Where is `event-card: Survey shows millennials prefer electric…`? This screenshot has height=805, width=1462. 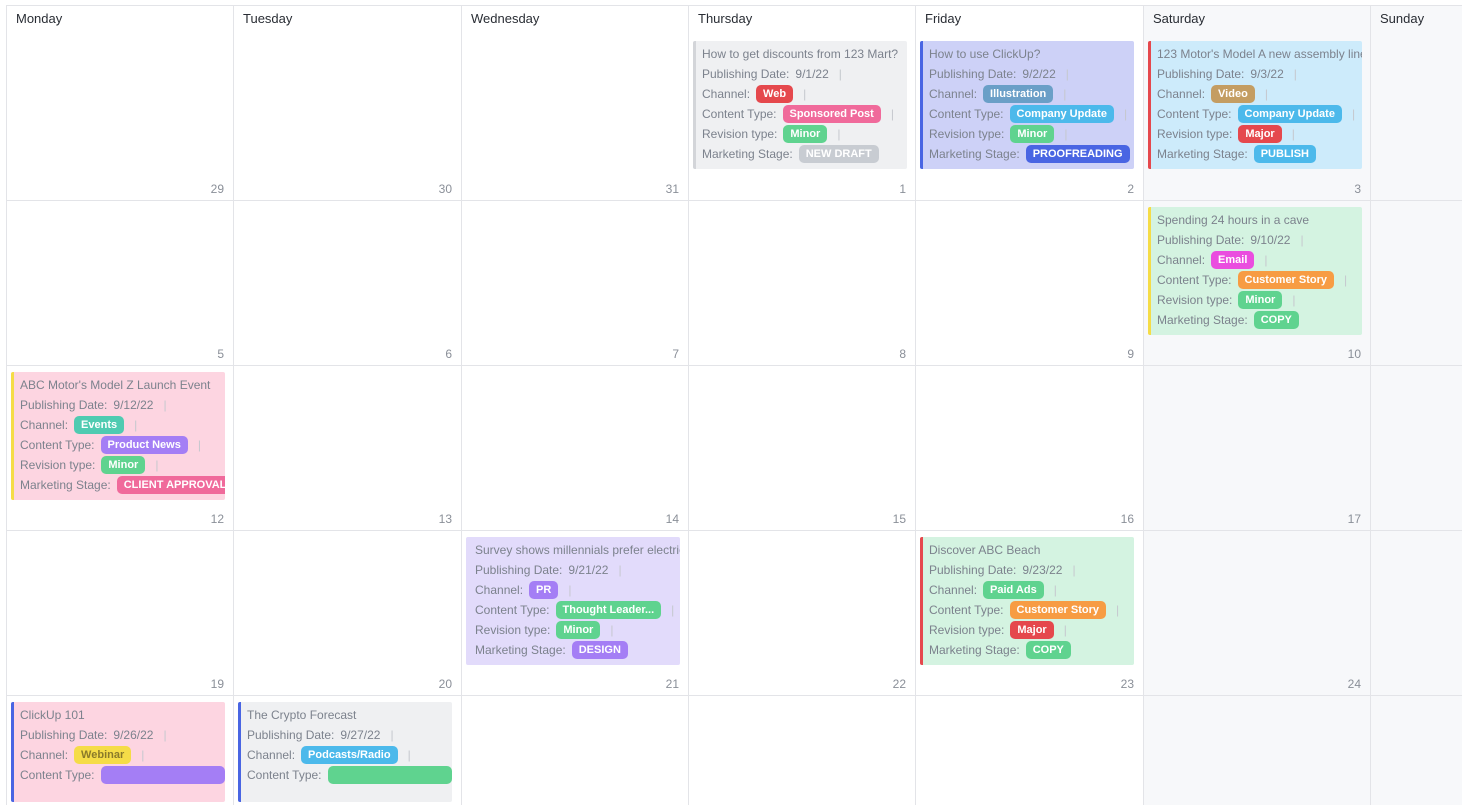
event-card: Survey shows millennials prefer electric… is located at coordinates (573, 601).